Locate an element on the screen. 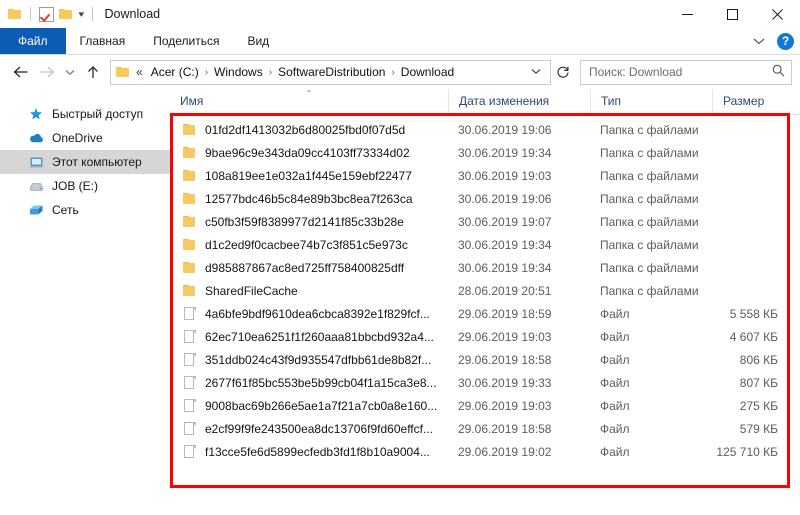 This screenshot has height=515, width=800. file-name-cell: d985887867ac8ed725ff758400825dff is located at coordinates (309, 268).